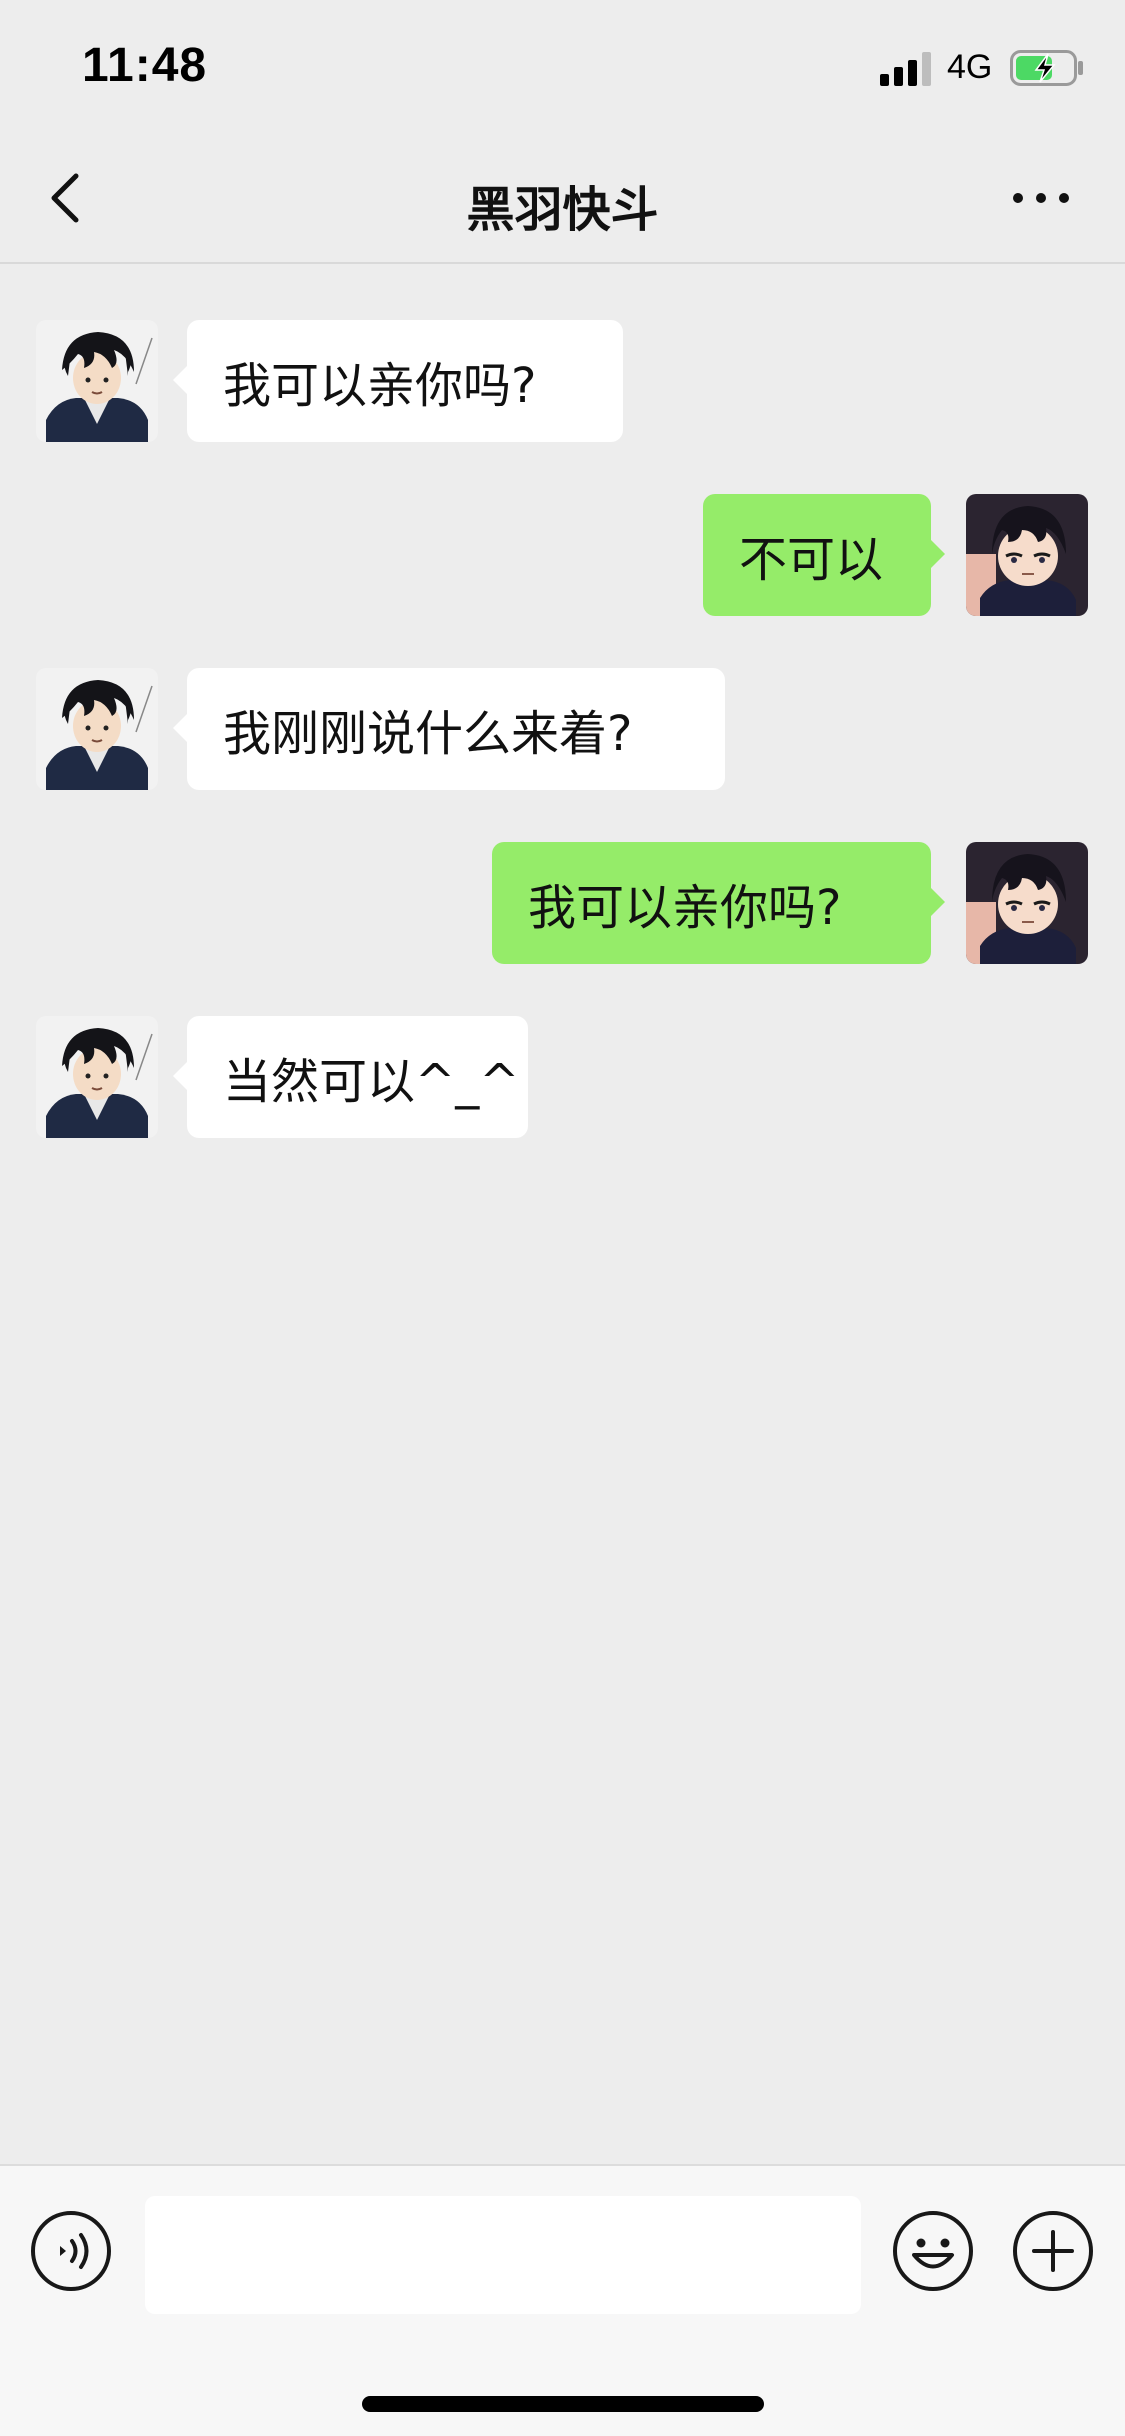 The image size is (1125, 2436). I want to click on incoming-message-bubble: 我刚刚说什么来着?, so click(449, 729).